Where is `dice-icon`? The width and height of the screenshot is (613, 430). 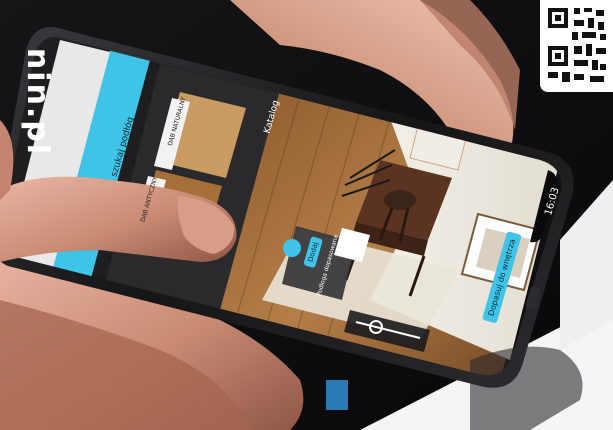
dice-icon is located at coordinates (292, 248).